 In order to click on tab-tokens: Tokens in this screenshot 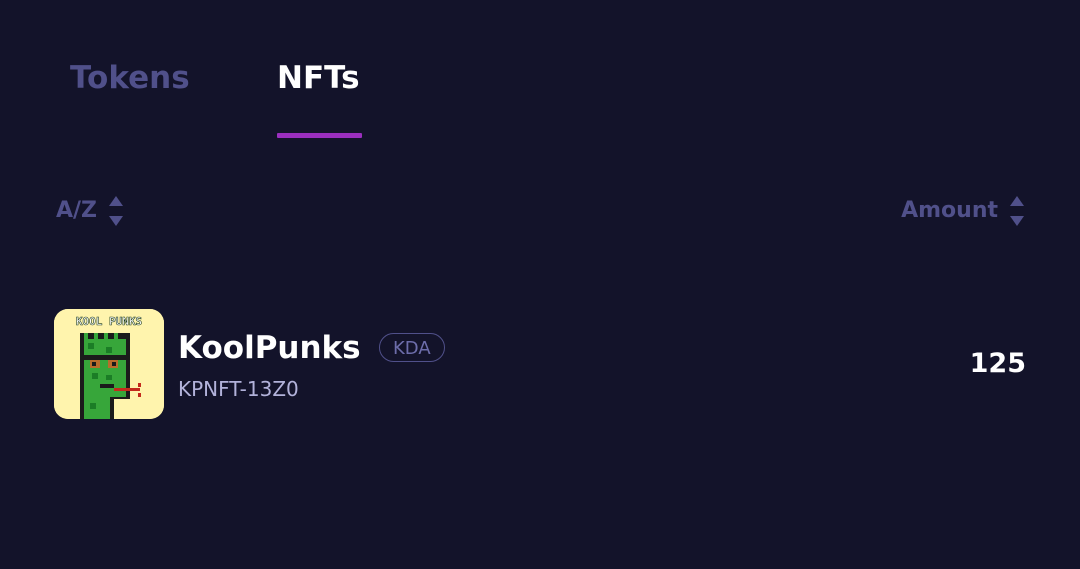, I will do `click(130, 78)`.